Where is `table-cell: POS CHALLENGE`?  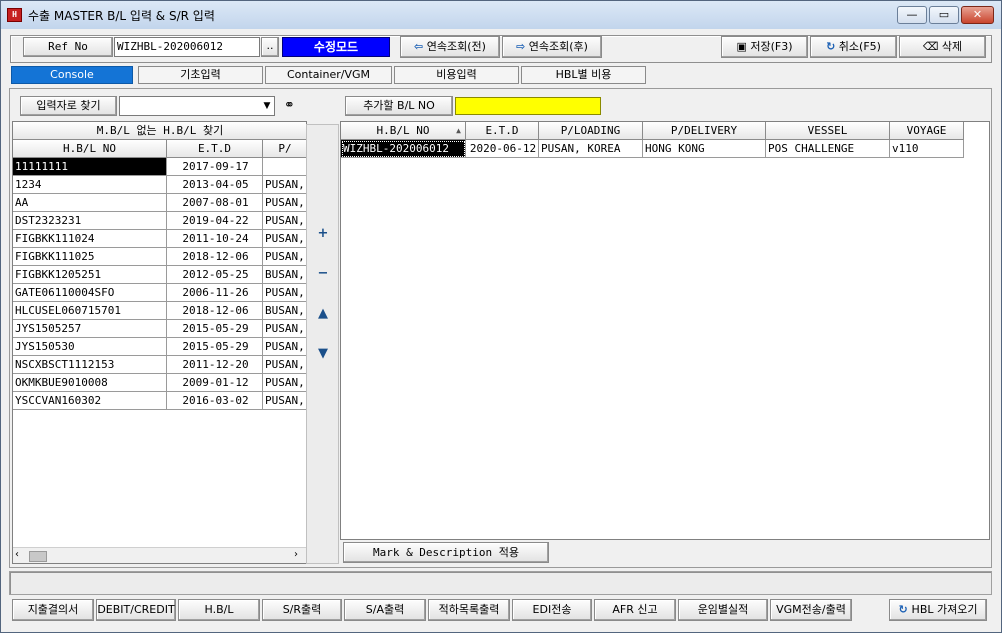 table-cell: POS CHALLENGE is located at coordinates (828, 149).